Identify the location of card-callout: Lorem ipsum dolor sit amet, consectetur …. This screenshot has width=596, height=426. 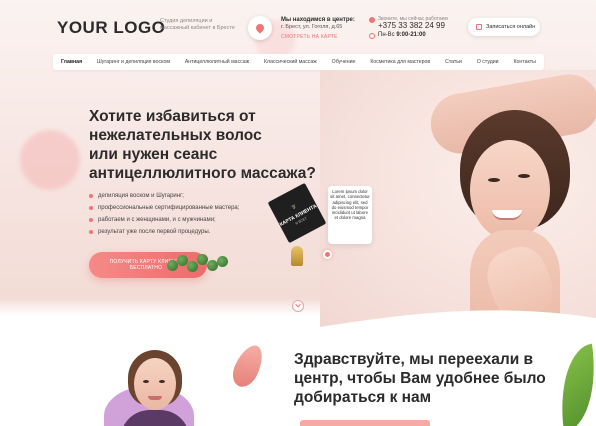
(350, 215).